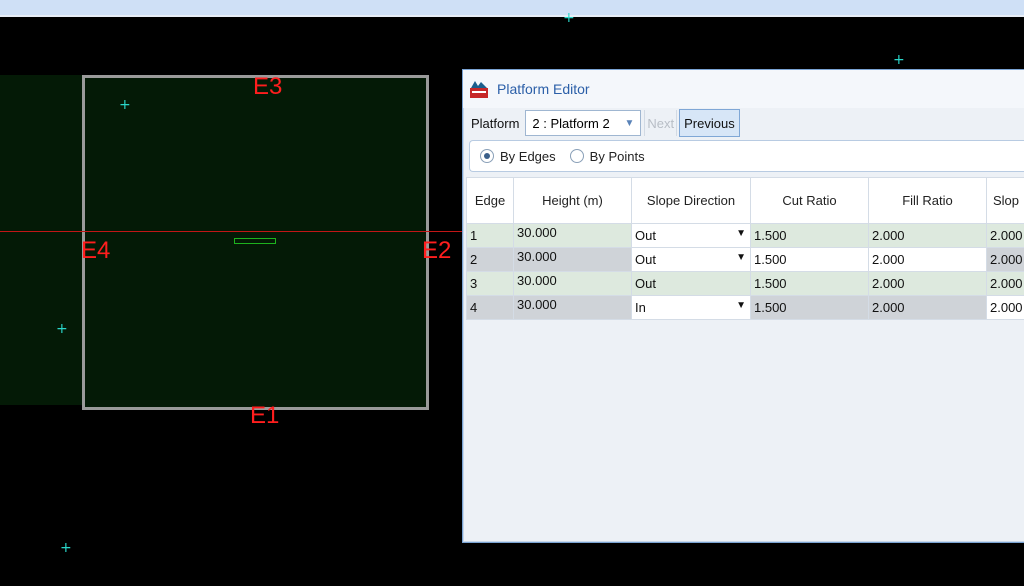 The width and height of the screenshot is (1024, 586). Describe the element at coordinates (528, 156) in the screenshot. I see `radio-label: By Edges` at that location.